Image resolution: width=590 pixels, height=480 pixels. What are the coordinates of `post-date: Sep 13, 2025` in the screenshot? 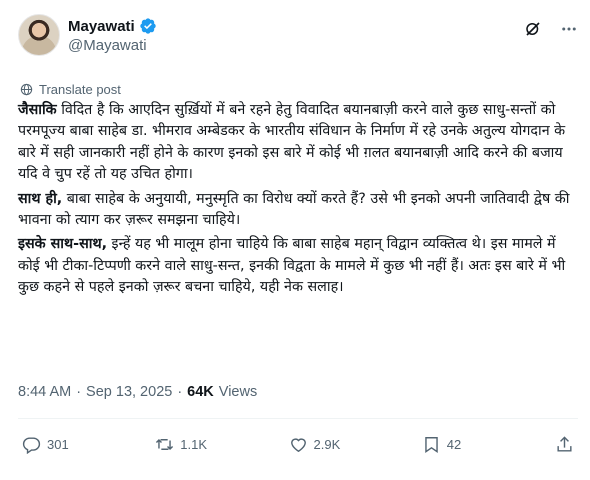 It's located at (129, 392).